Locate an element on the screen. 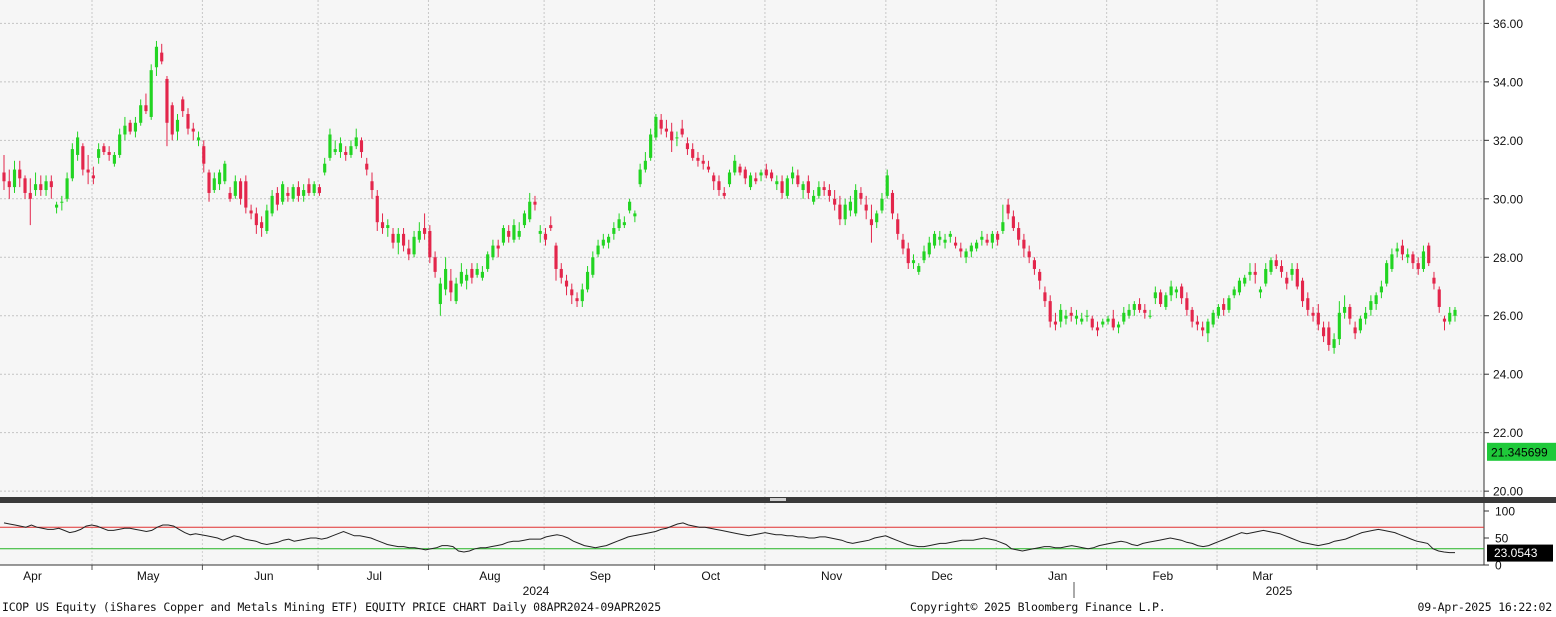 Image resolution: width=1556 pixels, height=617 pixels. rsi-plot-area is located at coordinates (742, 534).